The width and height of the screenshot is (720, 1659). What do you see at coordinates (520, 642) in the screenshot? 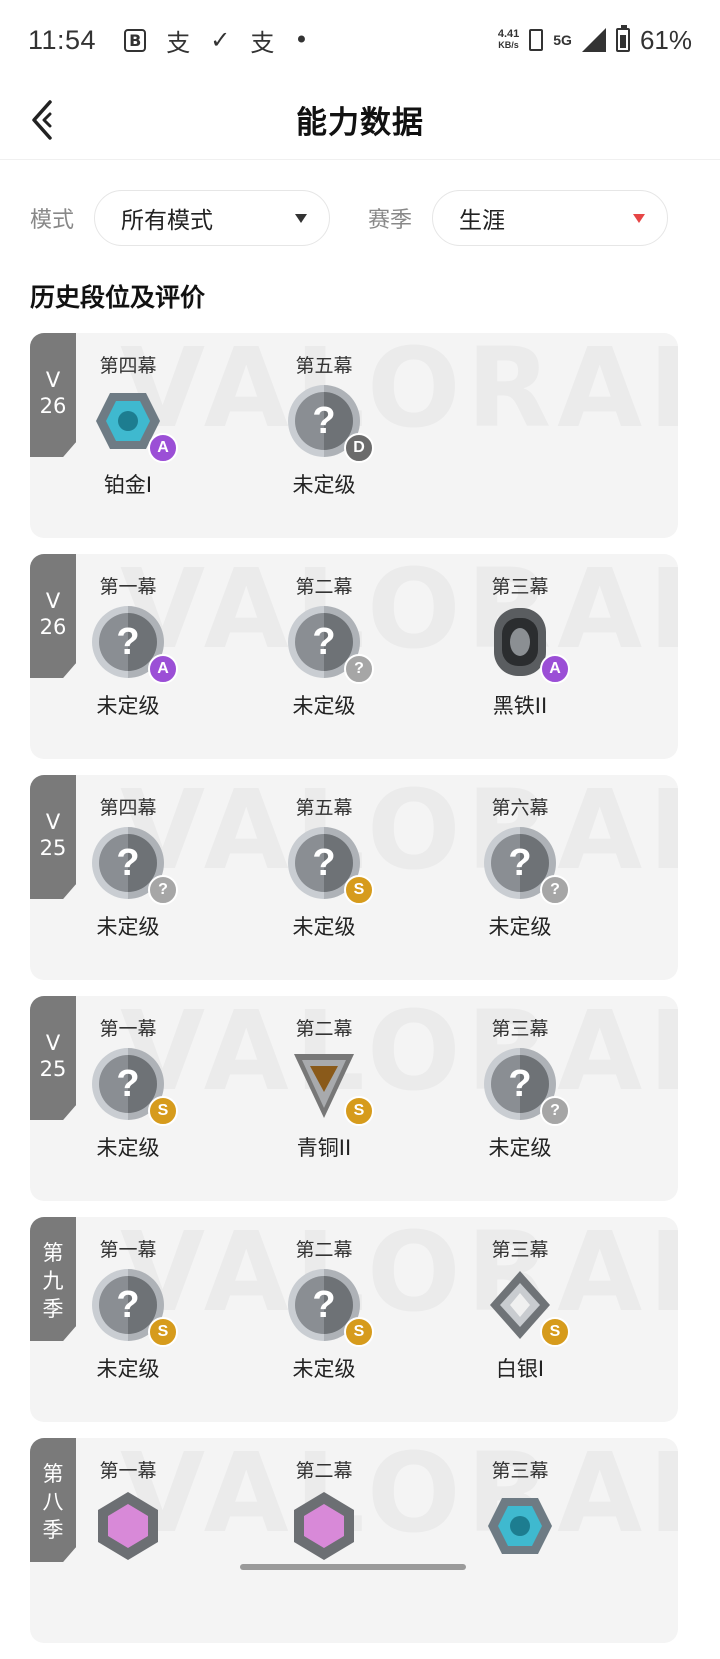
I see `rank-emblem-icon: A` at bounding box center [520, 642].